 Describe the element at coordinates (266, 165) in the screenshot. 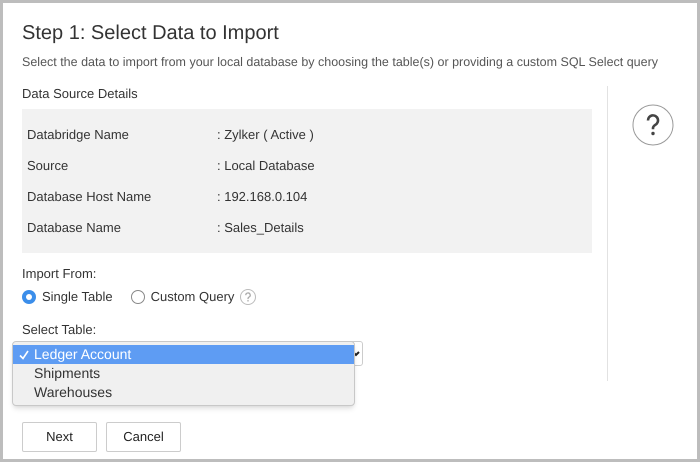

I see `detail-value: : Local Database` at that location.